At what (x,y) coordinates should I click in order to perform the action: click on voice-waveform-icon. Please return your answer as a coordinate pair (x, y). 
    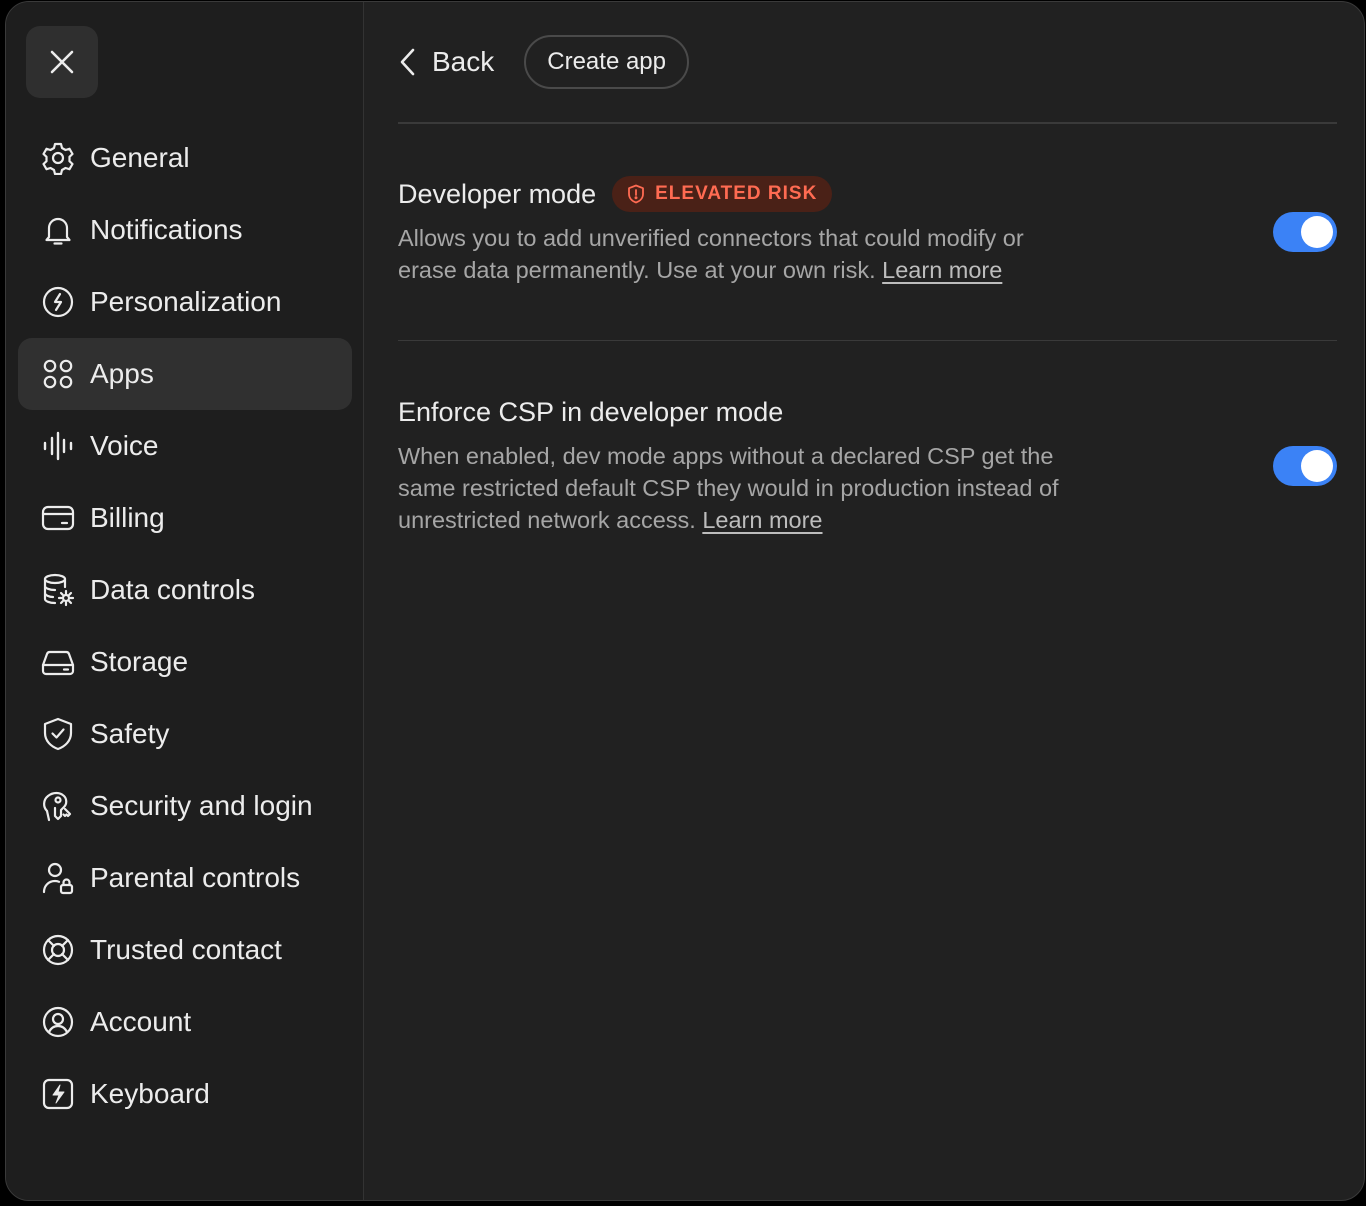
    Looking at the image, I should click on (58, 446).